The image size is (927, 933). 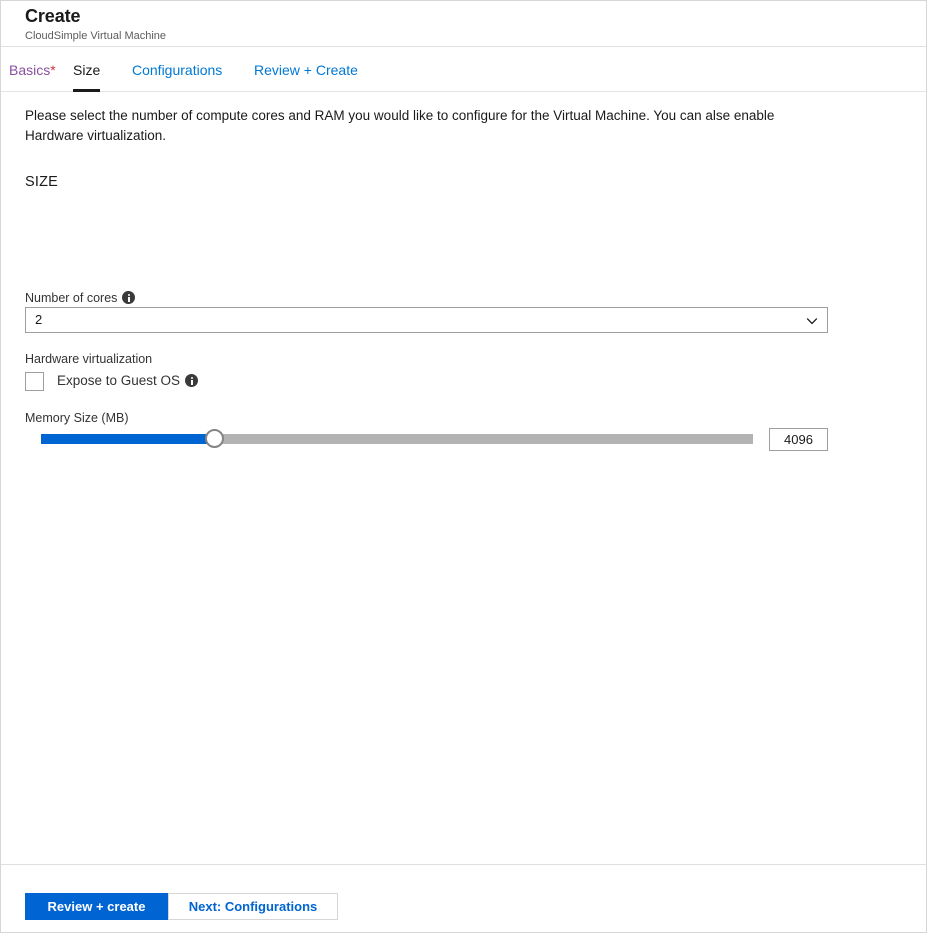 What do you see at coordinates (87, 70) in the screenshot?
I see `tab-size-label: Size` at bounding box center [87, 70].